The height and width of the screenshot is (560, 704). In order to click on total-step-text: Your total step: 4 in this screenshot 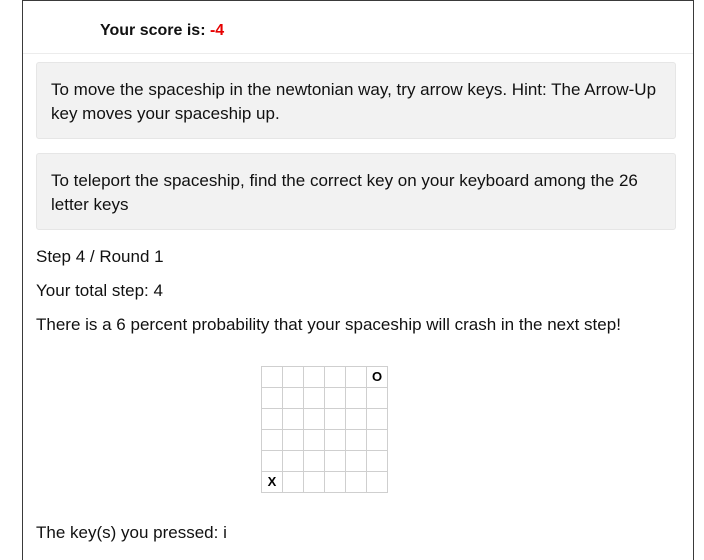, I will do `click(99, 290)`.